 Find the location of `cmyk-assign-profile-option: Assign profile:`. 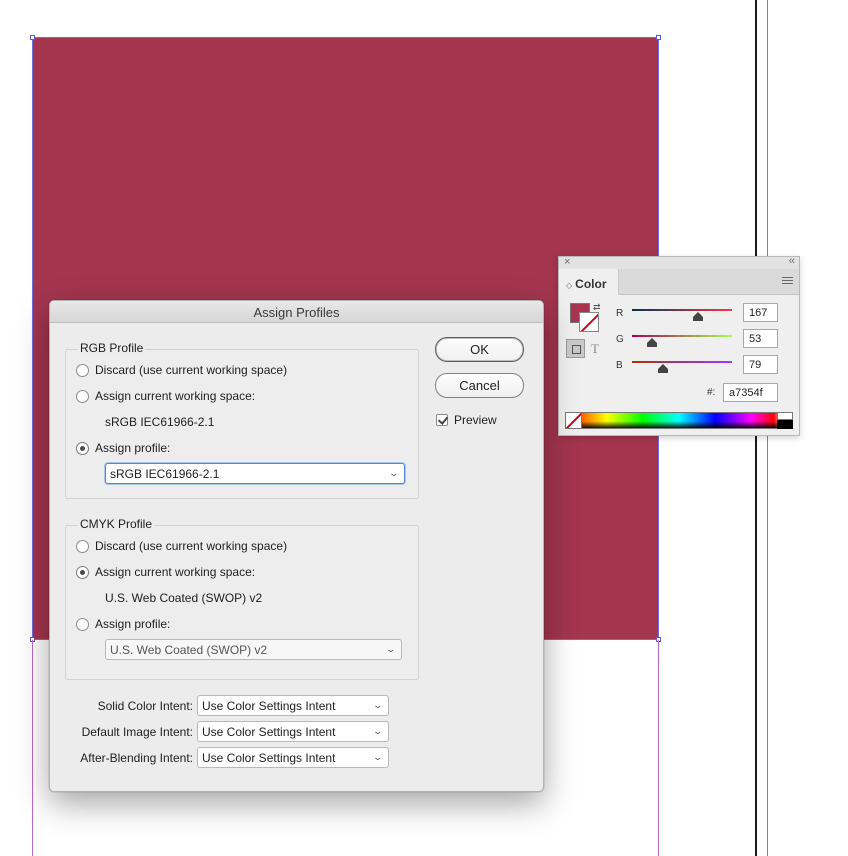

cmyk-assign-profile-option: Assign profile: is located at coordinates (123, 624).